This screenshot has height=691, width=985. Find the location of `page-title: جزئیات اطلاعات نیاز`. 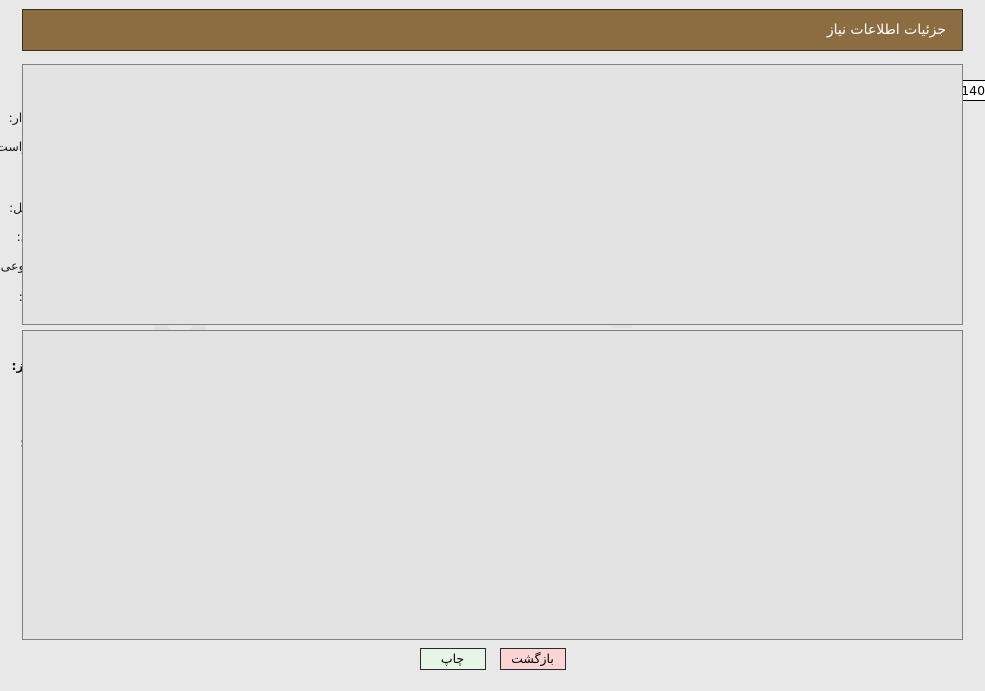

page-title: جزئیات اطلاعات نیاز is located at coordinates (886, 30).